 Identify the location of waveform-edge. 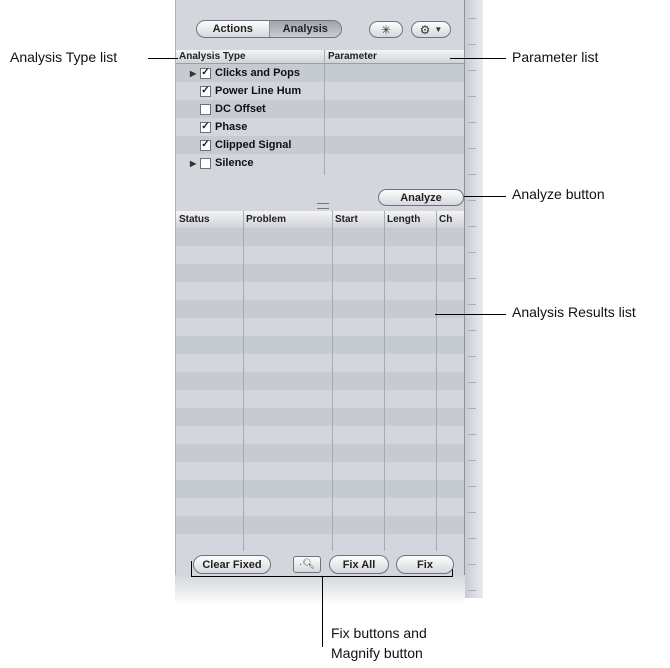
(474, 299).